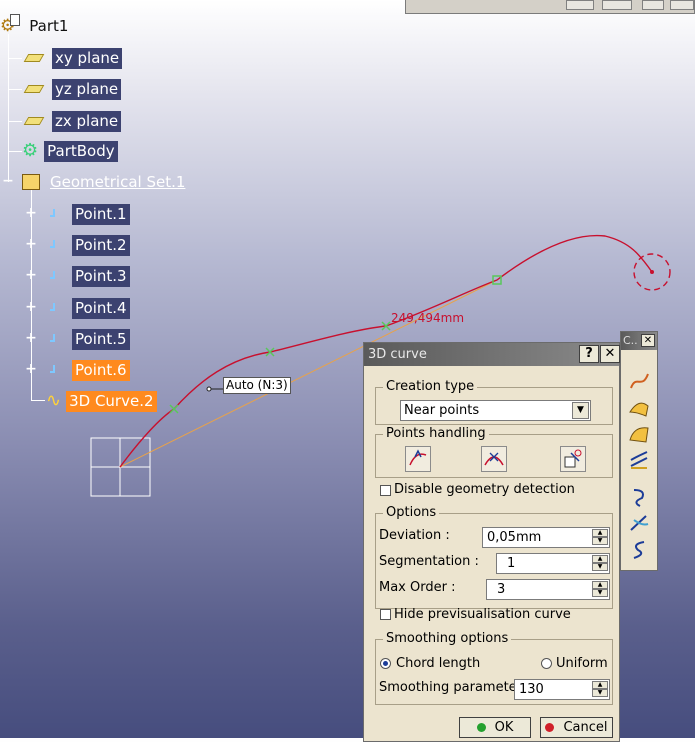  What do you see at coordinates (553, 563) in the screenshot?
I see `segmentation-input: 1 ▲ ▼` at bounding box center [553, 563].